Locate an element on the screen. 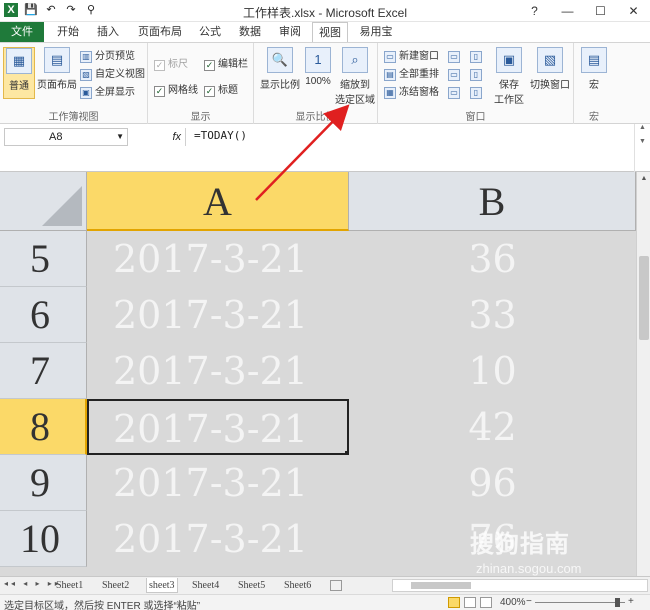  split-button: ▭ is located at coordinates (454, 57).